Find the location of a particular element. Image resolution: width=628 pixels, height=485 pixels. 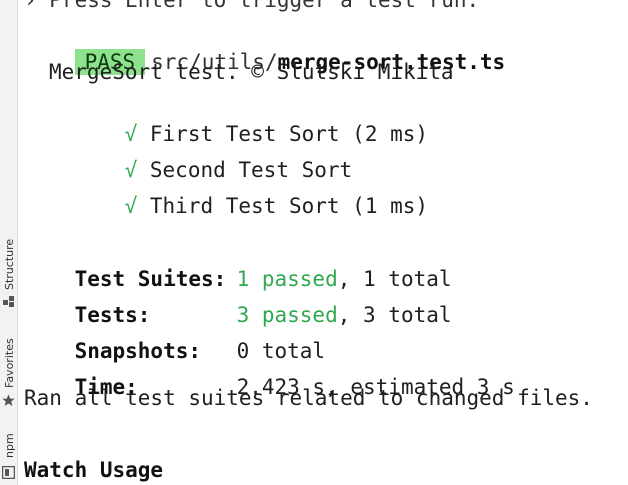

suite-title: MergeSort test. © Slutski Mikita is located at coordinates (251, 72).